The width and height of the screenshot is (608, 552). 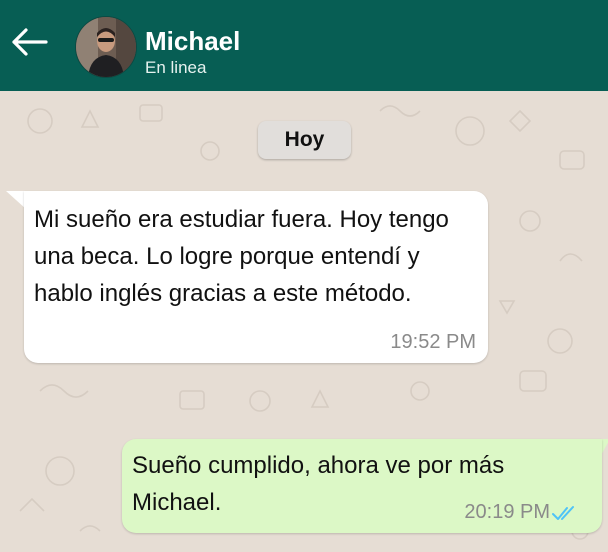 I want to click on message-time: 19:52 PM, so click(x=433, y=342).